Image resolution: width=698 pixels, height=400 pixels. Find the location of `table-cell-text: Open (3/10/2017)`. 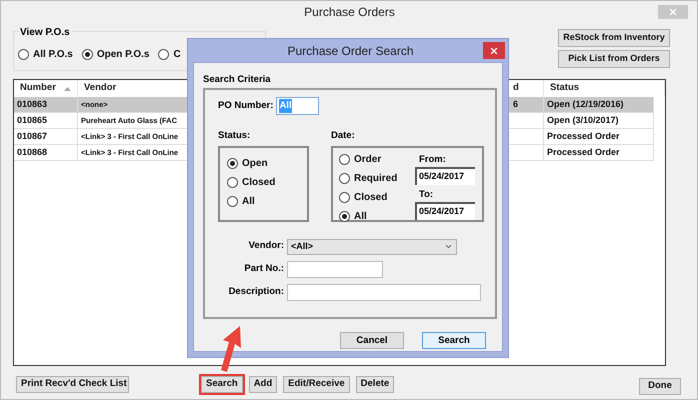

table-cell-text: Open (3/10/2017) is located at coordinates (583, 120).